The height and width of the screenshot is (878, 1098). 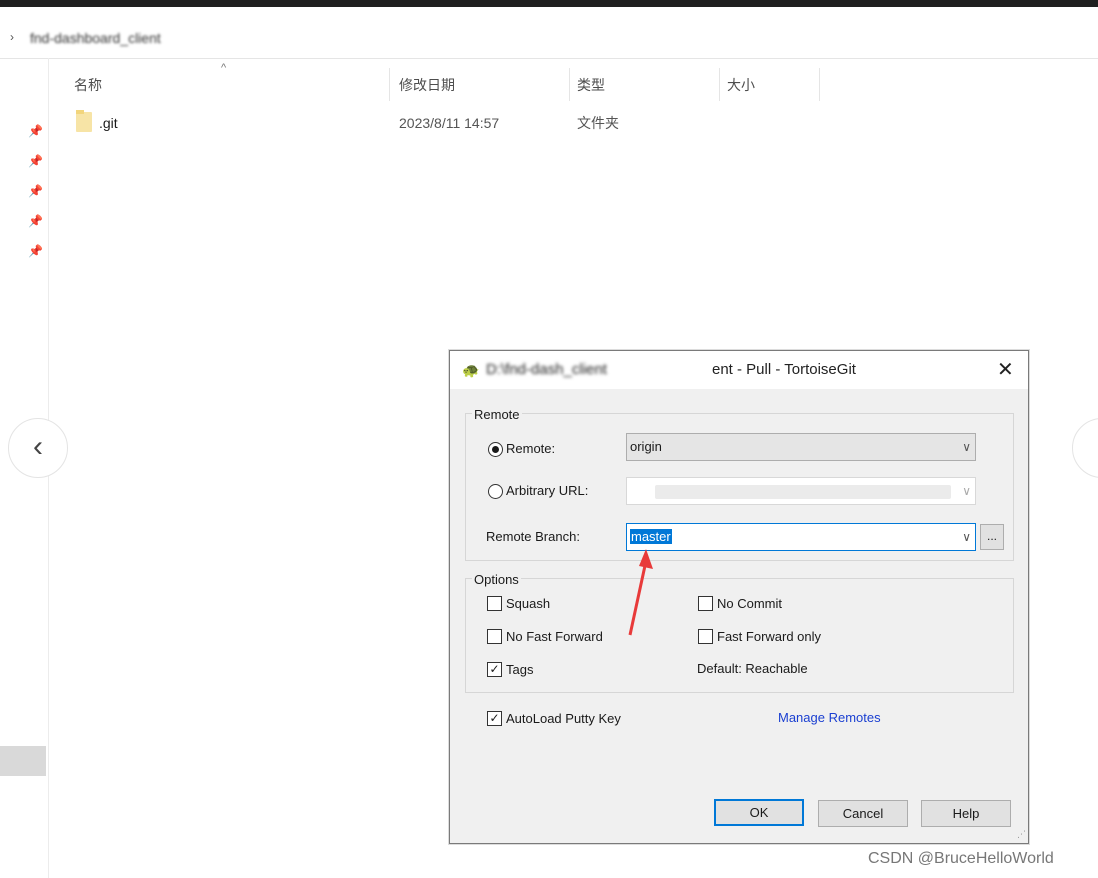 I want to click on file-name: .git, so click(x=108, y=123).